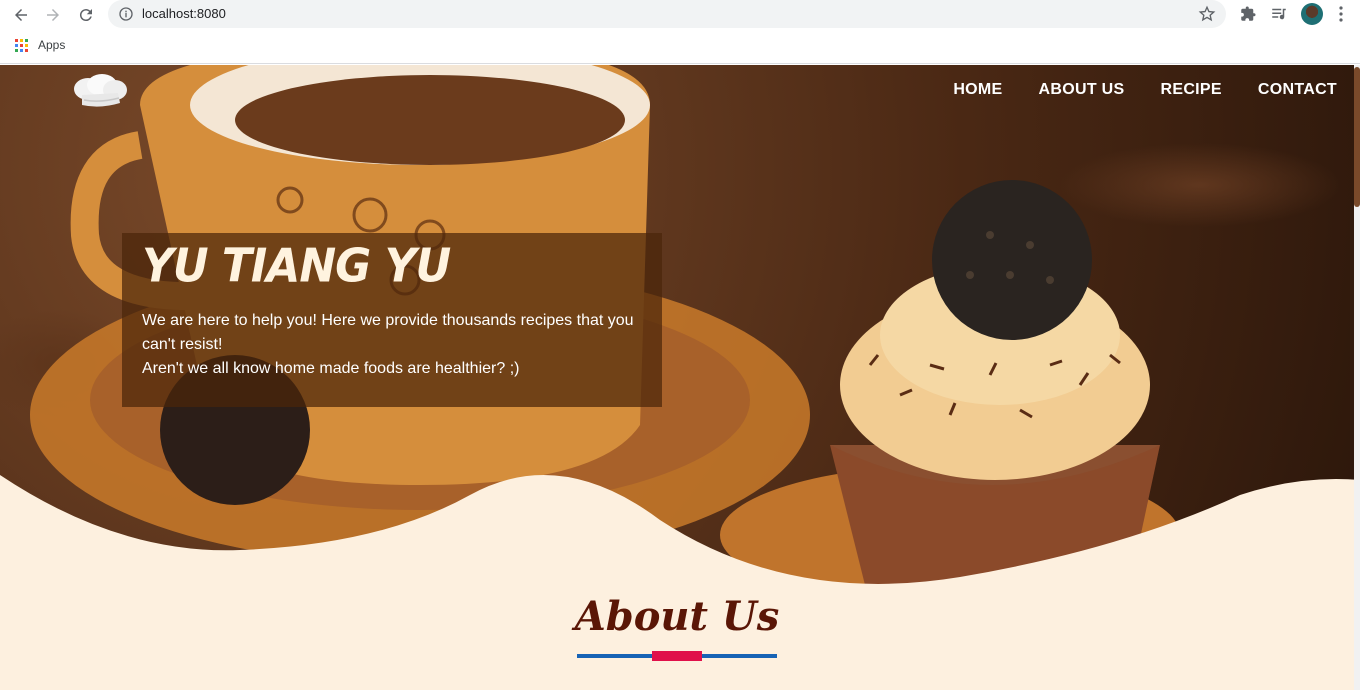 Image resolution: width=1360 pixels, height=690 pixels. What do you see at coordinates (677, 656) in the screenshot?
I see `heading-underline-accent` at bounding box center [677, 656].